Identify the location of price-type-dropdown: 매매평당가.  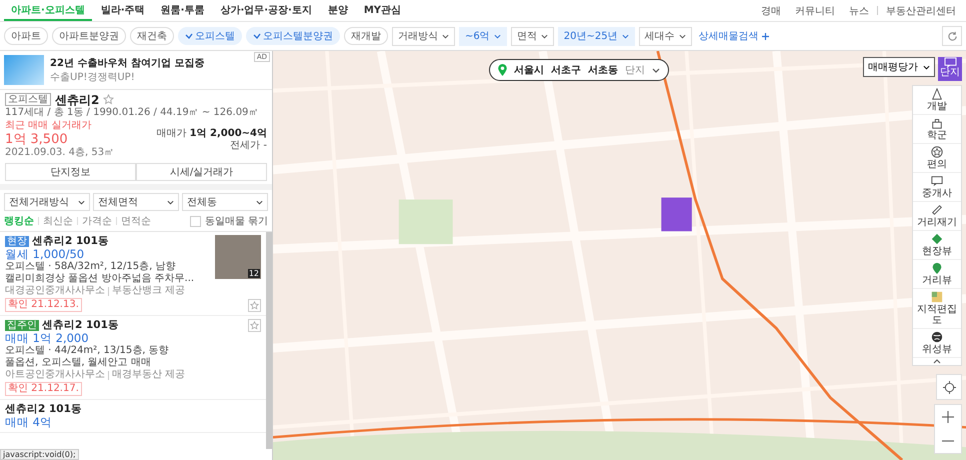
(899, 67).